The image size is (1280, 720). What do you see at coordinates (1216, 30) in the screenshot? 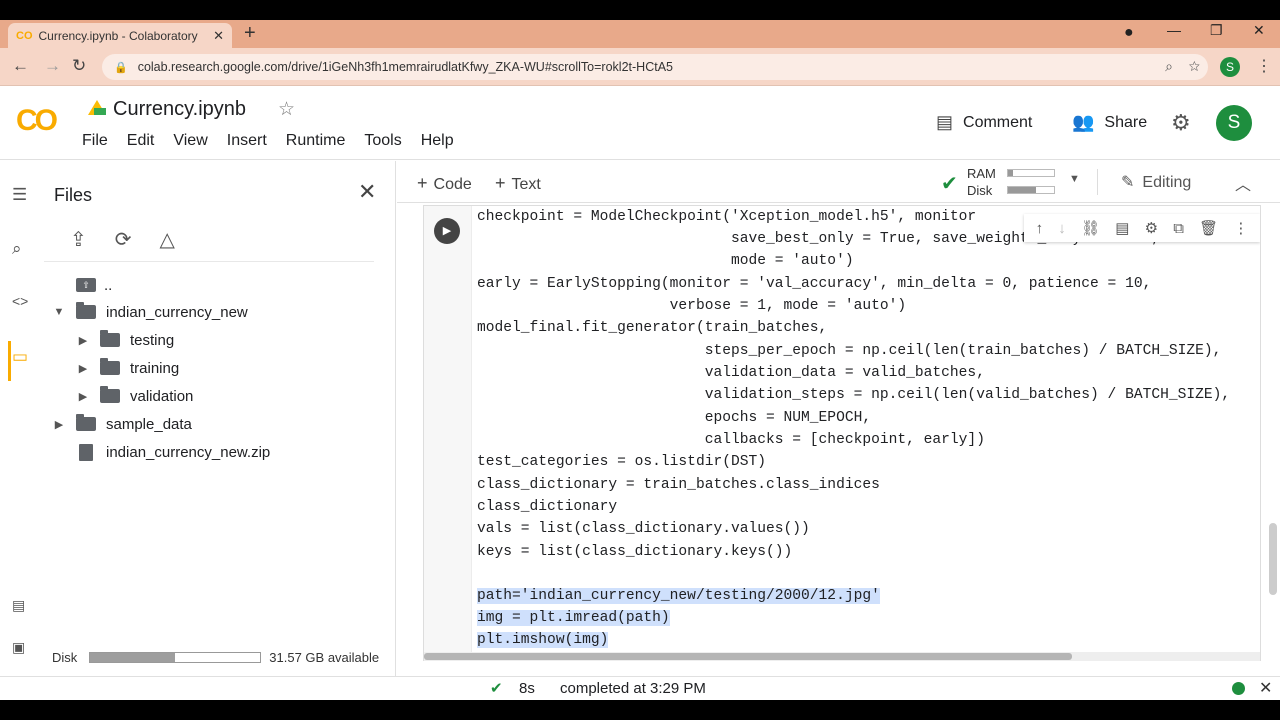
I see `restore-icon: ❐` at bounding box center [1216, 30].